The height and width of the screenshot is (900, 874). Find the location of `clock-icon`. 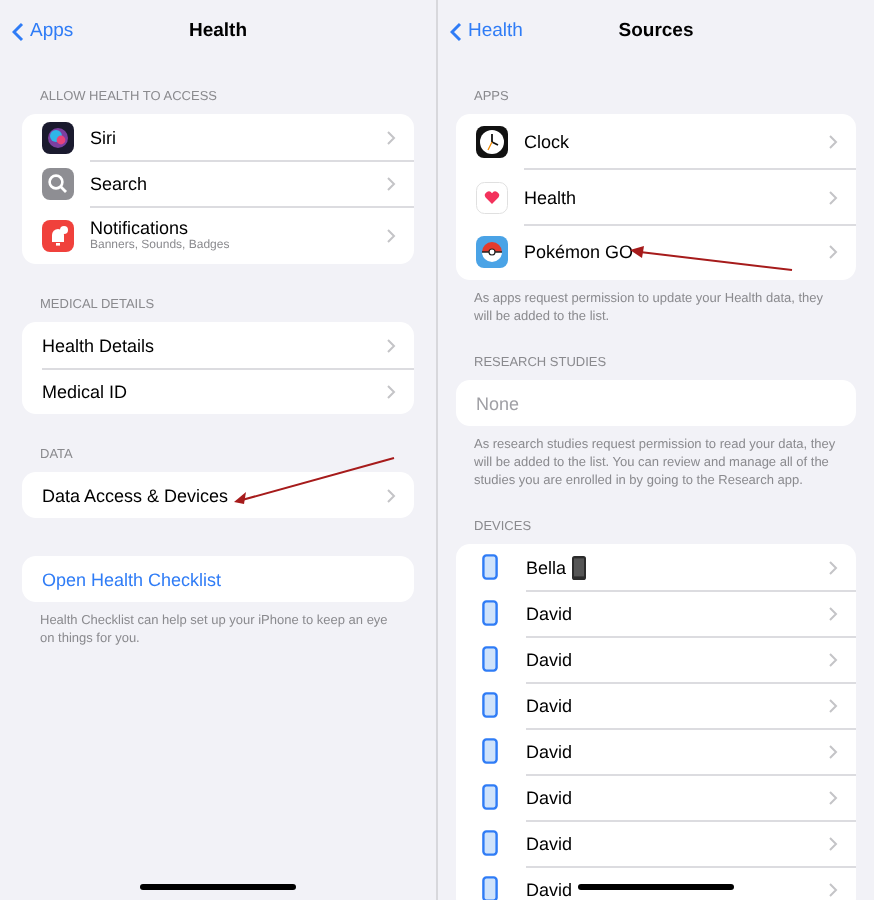

clock-icon is located at coordinates (492, 141).